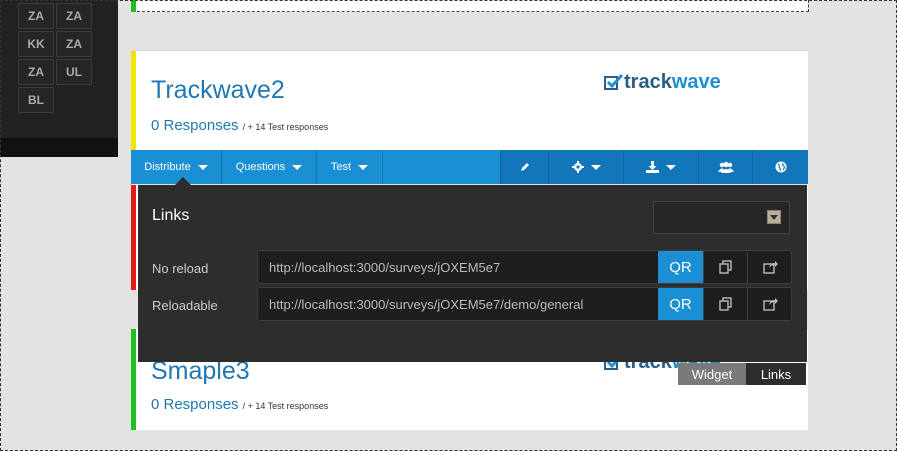  What do you see at coordinates (167, 167) in the screenshot?
I see `distribute-label: Distribute` at bounding box center [167, 167].